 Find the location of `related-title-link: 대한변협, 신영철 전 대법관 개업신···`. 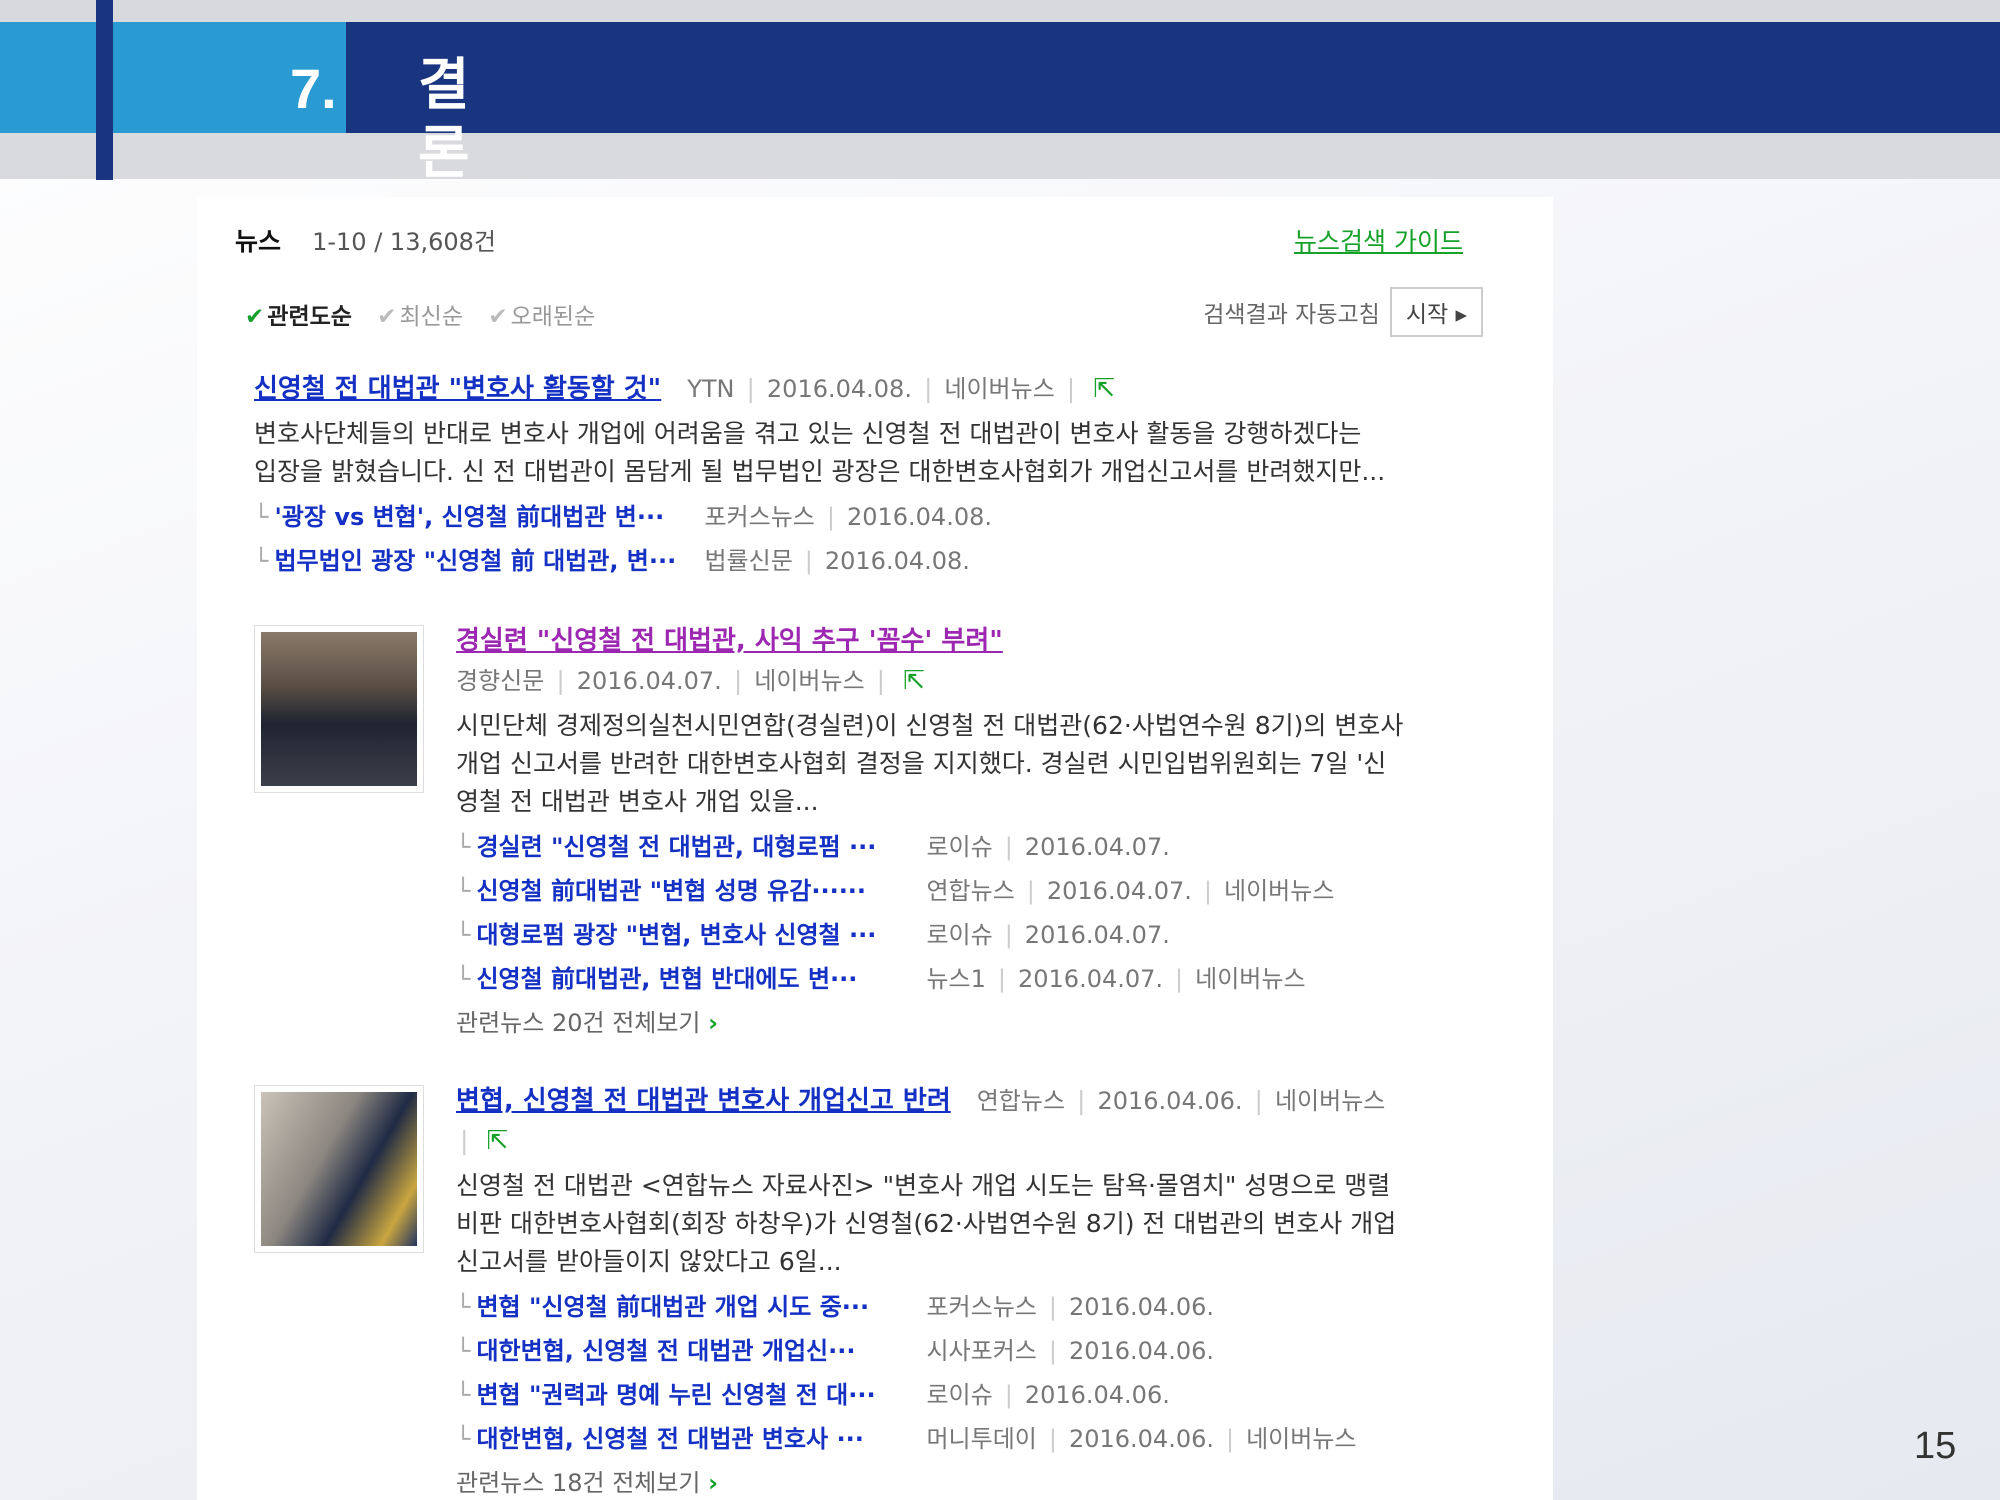

related-title-link: 대한변협, 신영철 전 대법관 개업신··· is located at coordinates (701, 1351).